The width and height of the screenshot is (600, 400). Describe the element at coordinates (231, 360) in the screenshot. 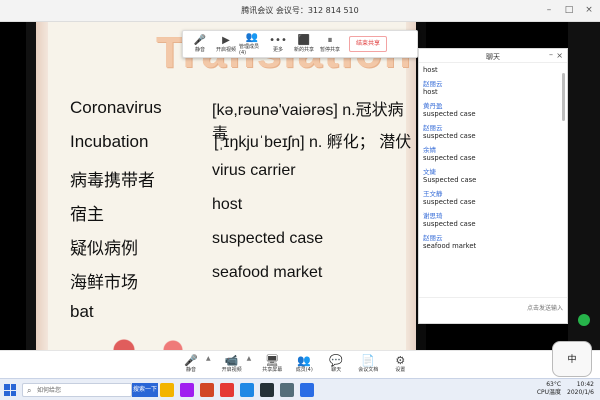

I see `video-icon: 📹` at that location.